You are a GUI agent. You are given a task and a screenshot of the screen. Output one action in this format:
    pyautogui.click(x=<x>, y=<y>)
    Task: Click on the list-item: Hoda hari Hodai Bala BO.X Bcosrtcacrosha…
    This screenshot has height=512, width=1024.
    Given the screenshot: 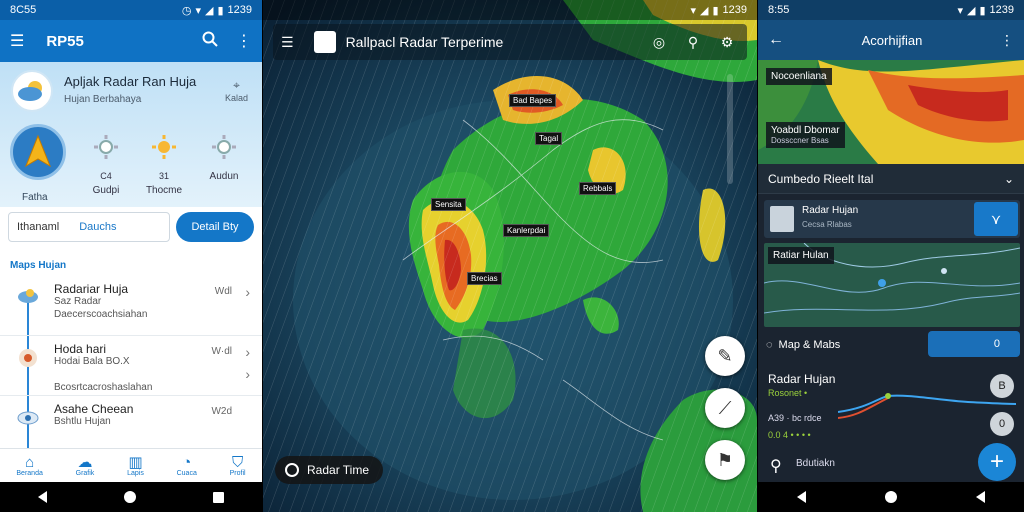 What is the action you would take?
    pyautogui.click(x=131, y=366)
    